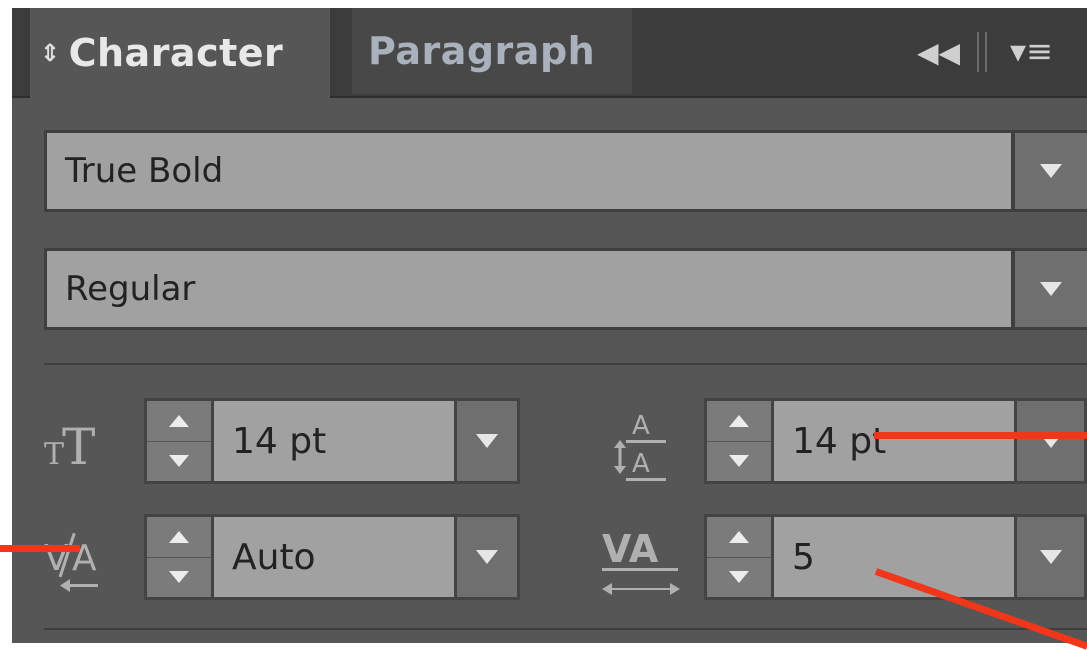 This screenshot has height=650, width=1087. I want to click on font-style-value: Regular, so click(130, 289).